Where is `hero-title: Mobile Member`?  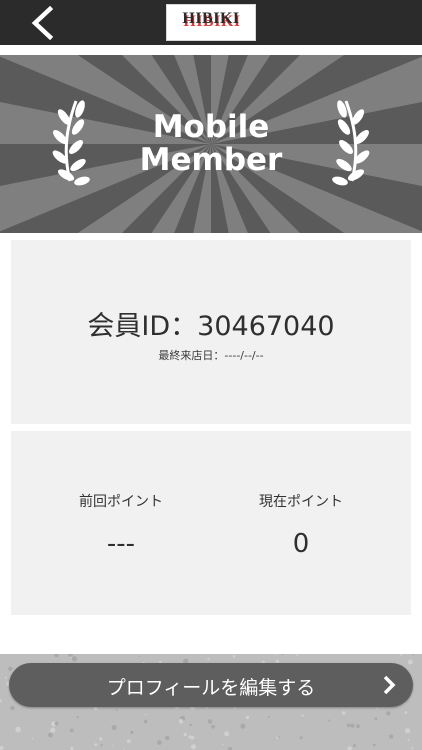 hero-title: Mobile Member is located at coordinates (211, 144).